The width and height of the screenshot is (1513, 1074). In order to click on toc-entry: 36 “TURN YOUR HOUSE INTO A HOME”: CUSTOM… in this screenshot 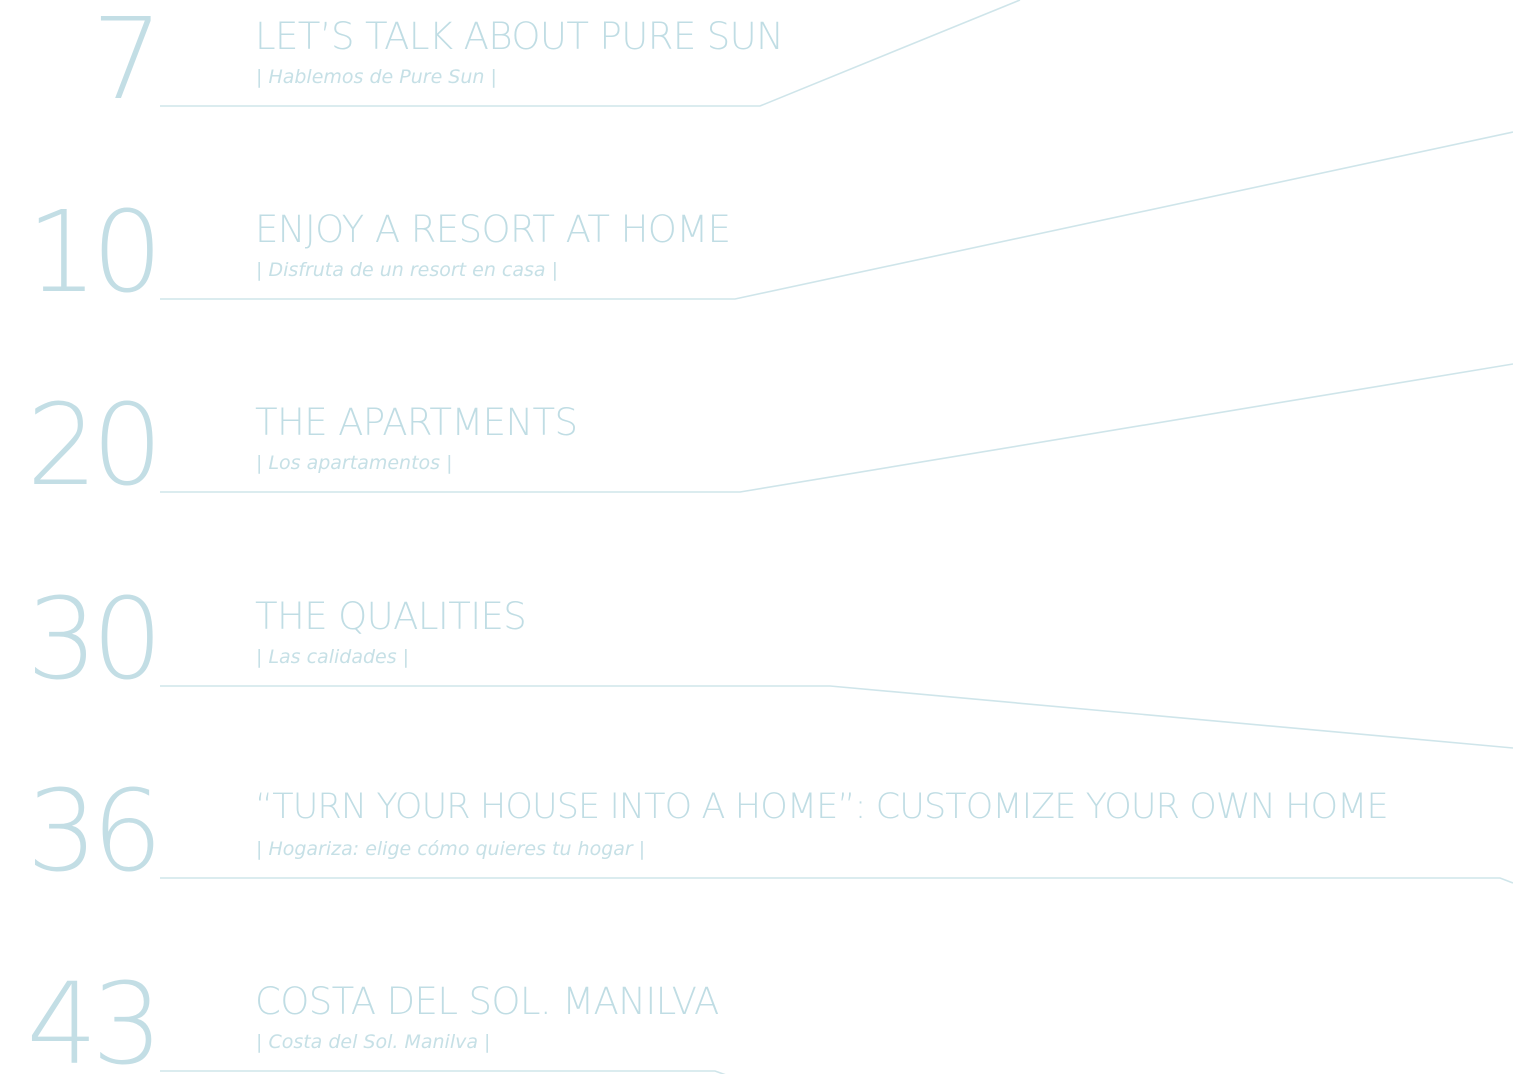, I will do `click(756, 836)`.